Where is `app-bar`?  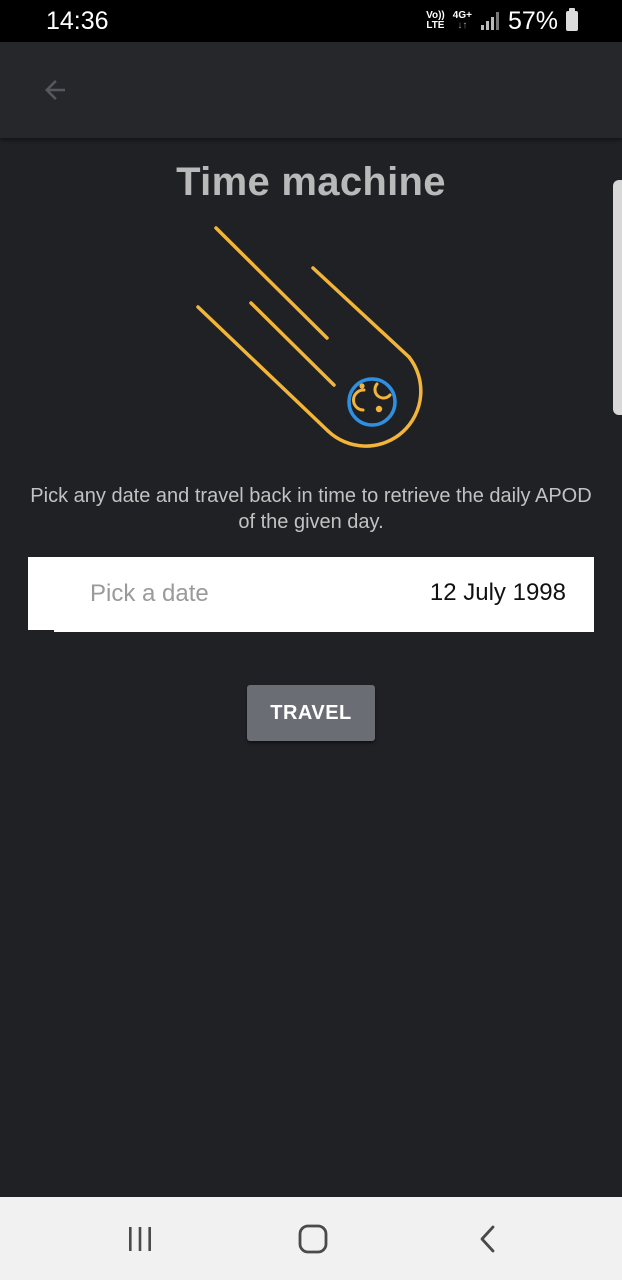 app-bar is located at coordinates (311, 90).